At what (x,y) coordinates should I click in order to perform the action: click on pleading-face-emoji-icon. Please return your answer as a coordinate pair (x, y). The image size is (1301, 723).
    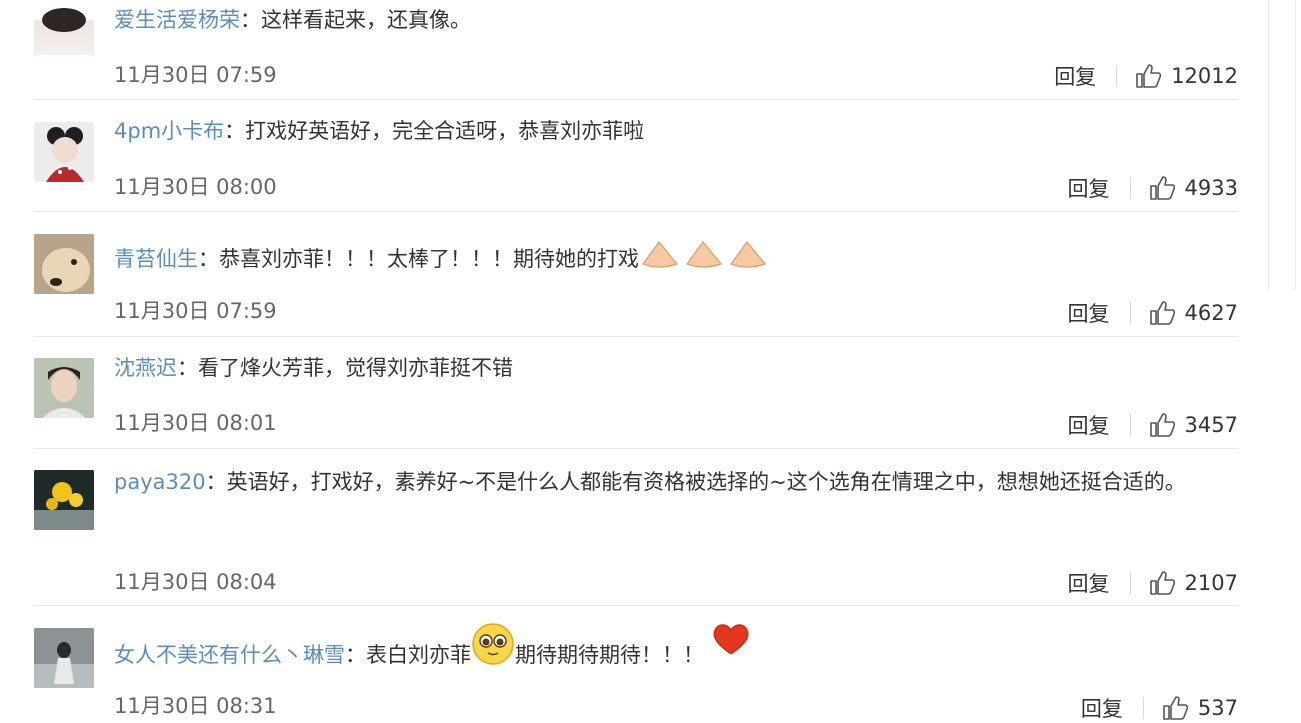
    Looking at the image, I should click on (493, 651).